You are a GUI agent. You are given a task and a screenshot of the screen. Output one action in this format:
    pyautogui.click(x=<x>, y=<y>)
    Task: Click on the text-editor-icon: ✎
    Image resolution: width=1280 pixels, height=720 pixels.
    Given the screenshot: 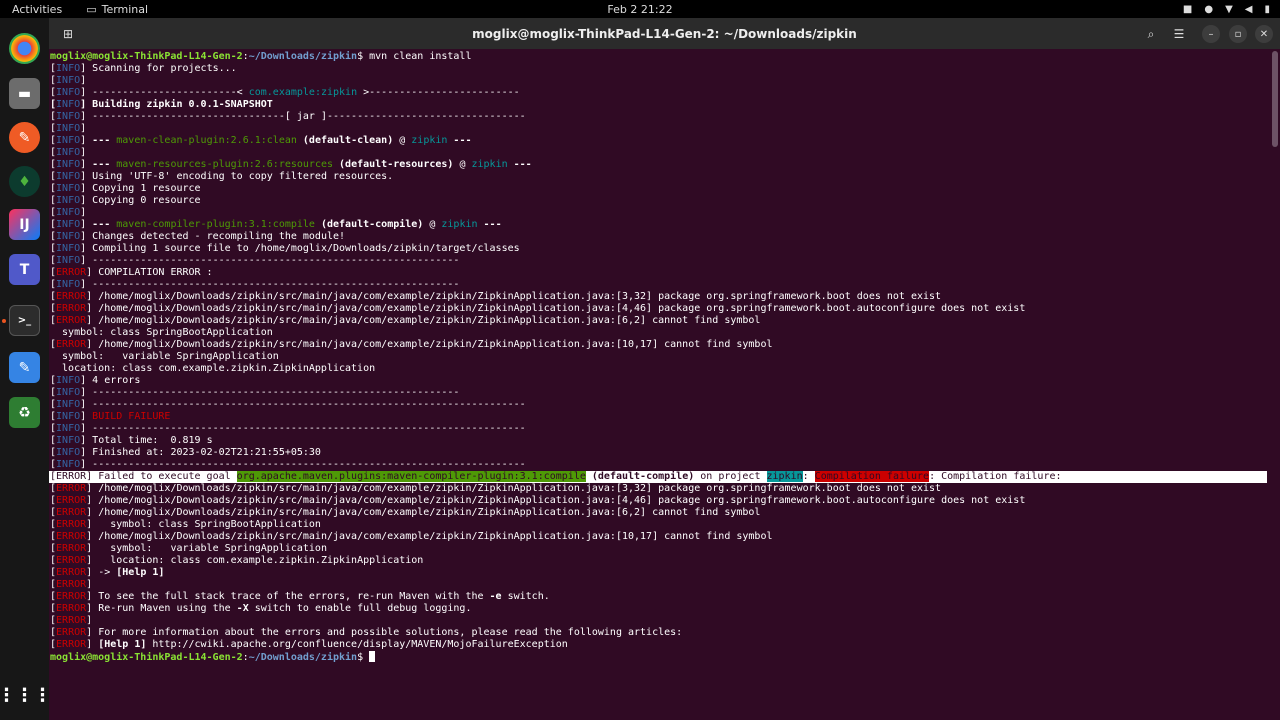 What is the action you would take?
    pyautogui.click(x=24, y=367)
    